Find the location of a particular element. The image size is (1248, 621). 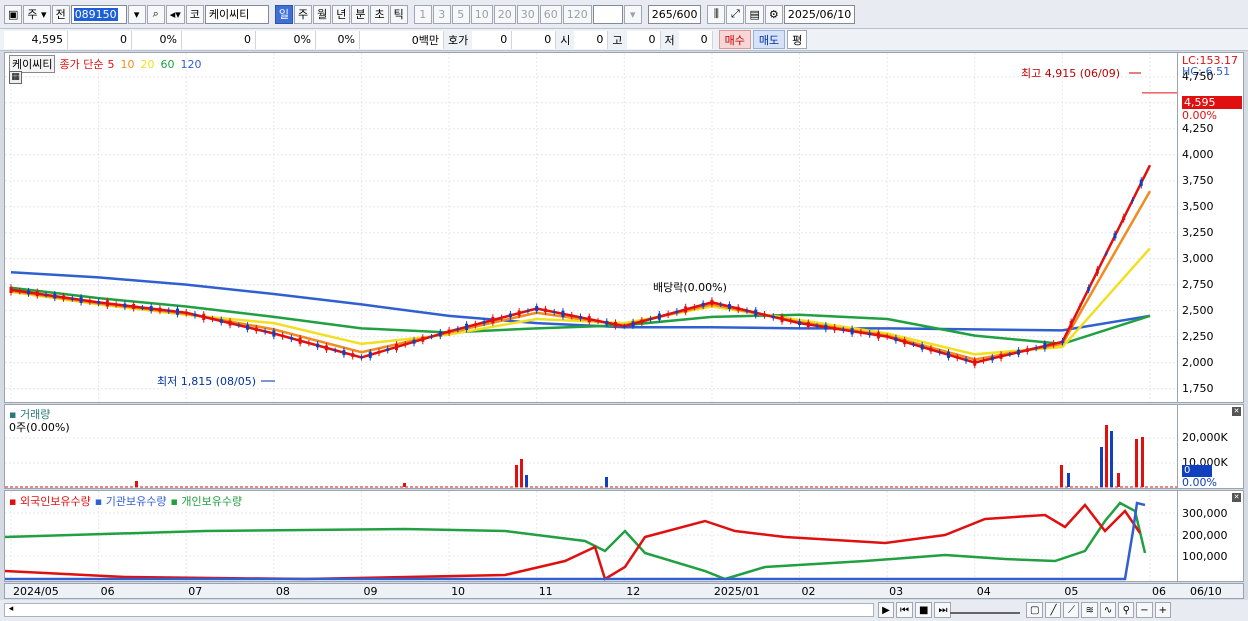

wave-tool-icon: ∿ is located at coordinates (1108, 610).